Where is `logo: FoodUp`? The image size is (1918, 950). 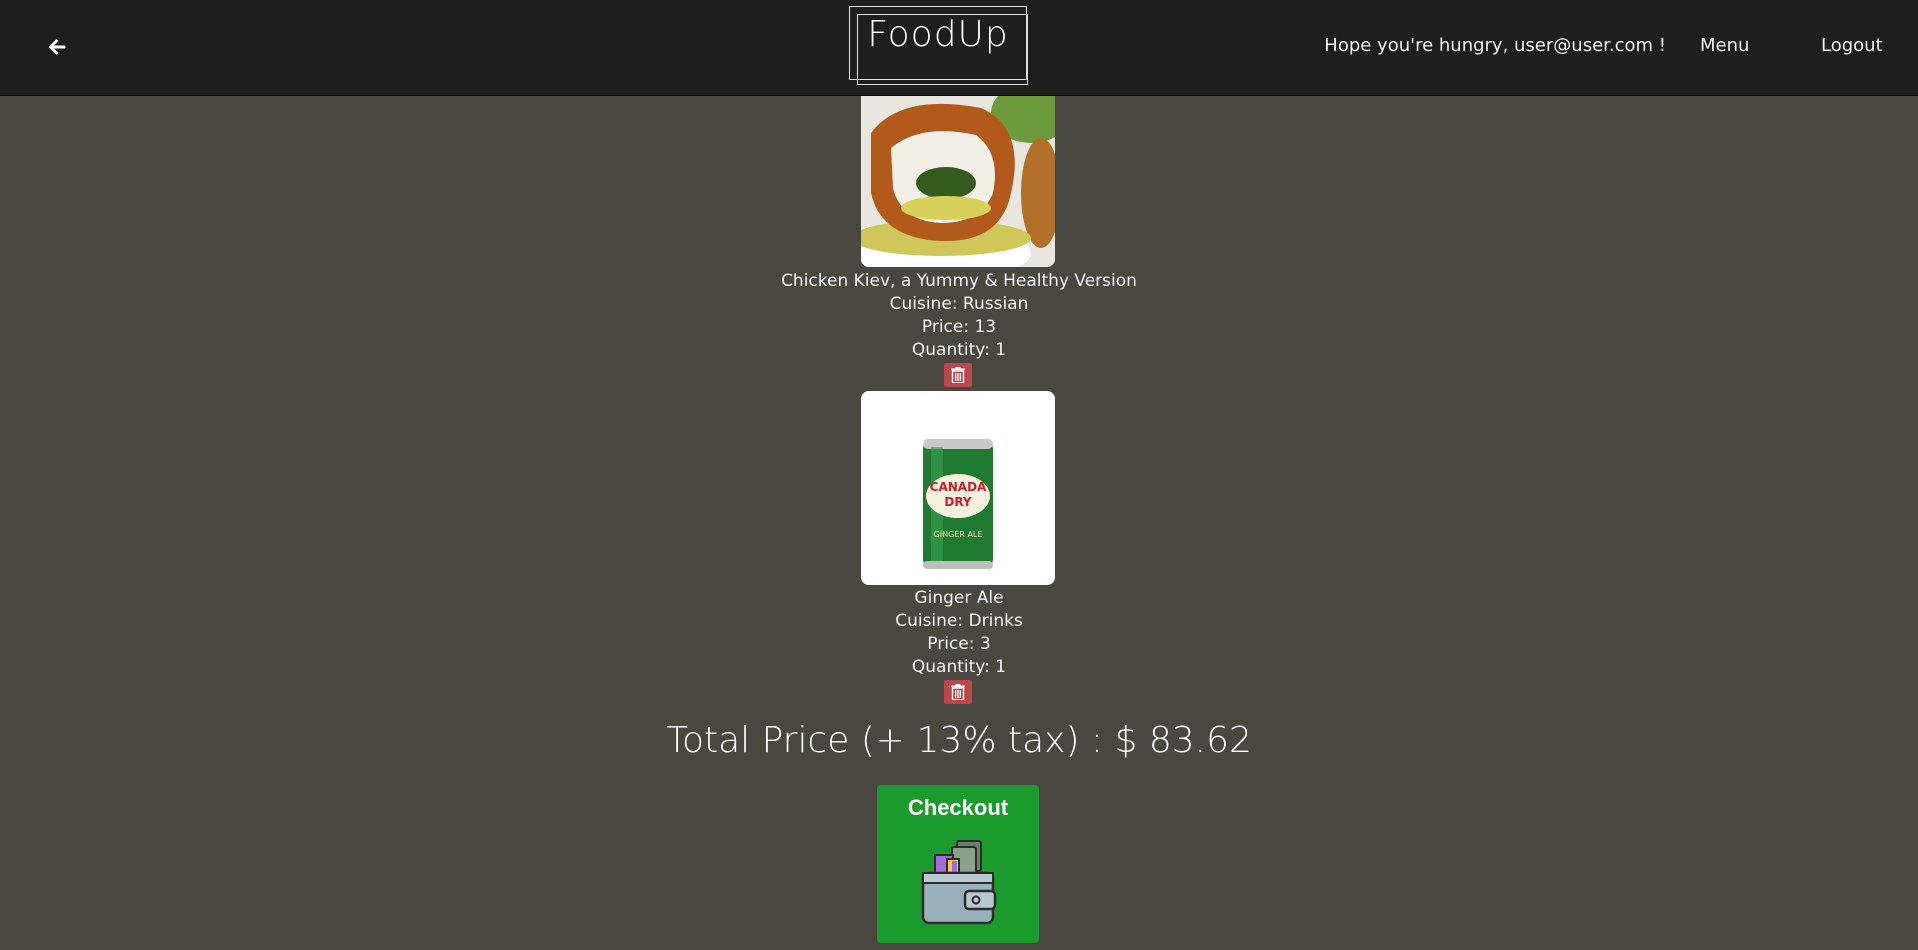
logo: FoodUp is located at coordinates (938, 34).